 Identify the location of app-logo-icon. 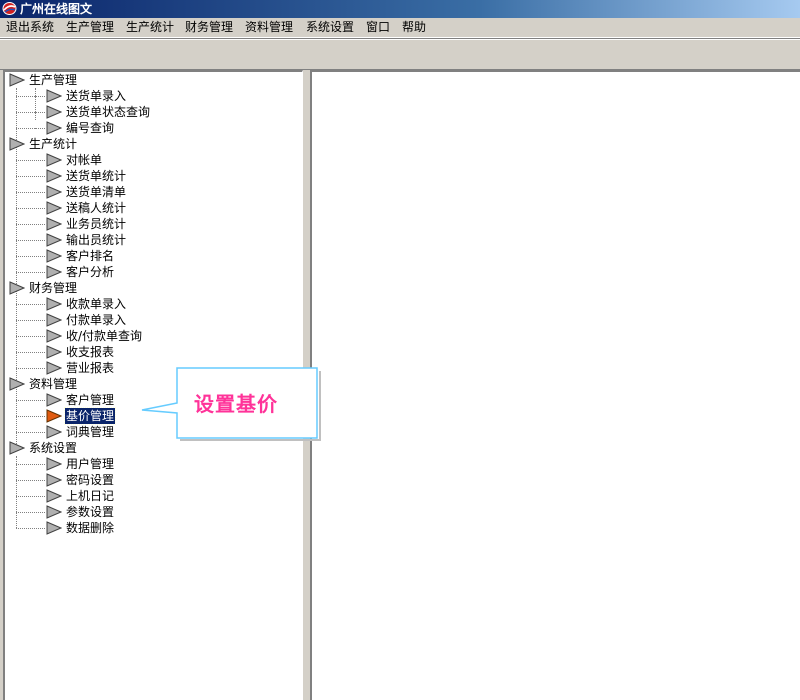
(9, 8).